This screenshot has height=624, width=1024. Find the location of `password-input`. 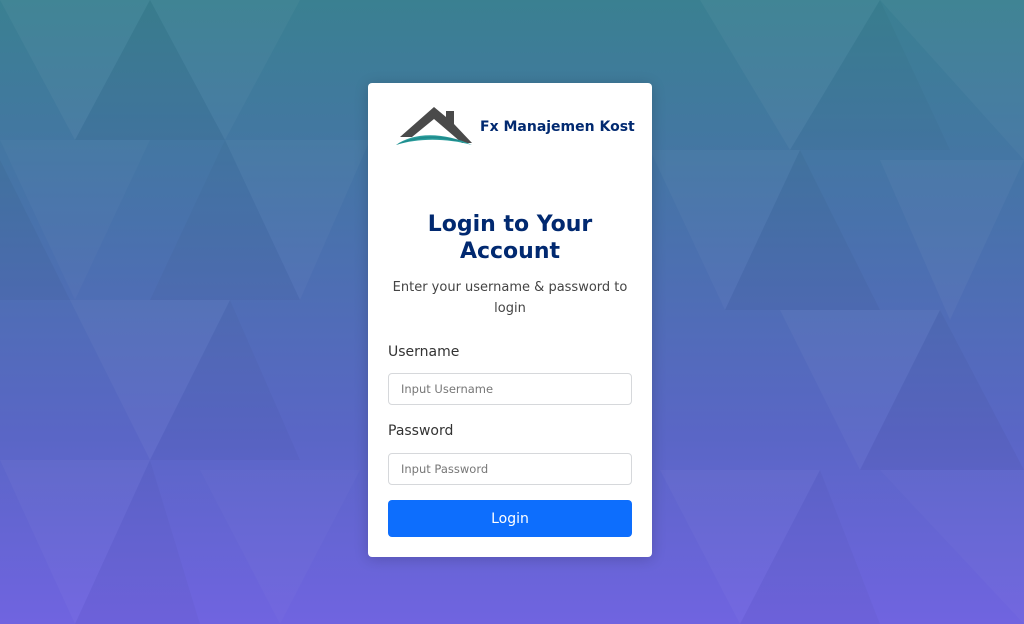

password-input is located at coordinates (510, 469).